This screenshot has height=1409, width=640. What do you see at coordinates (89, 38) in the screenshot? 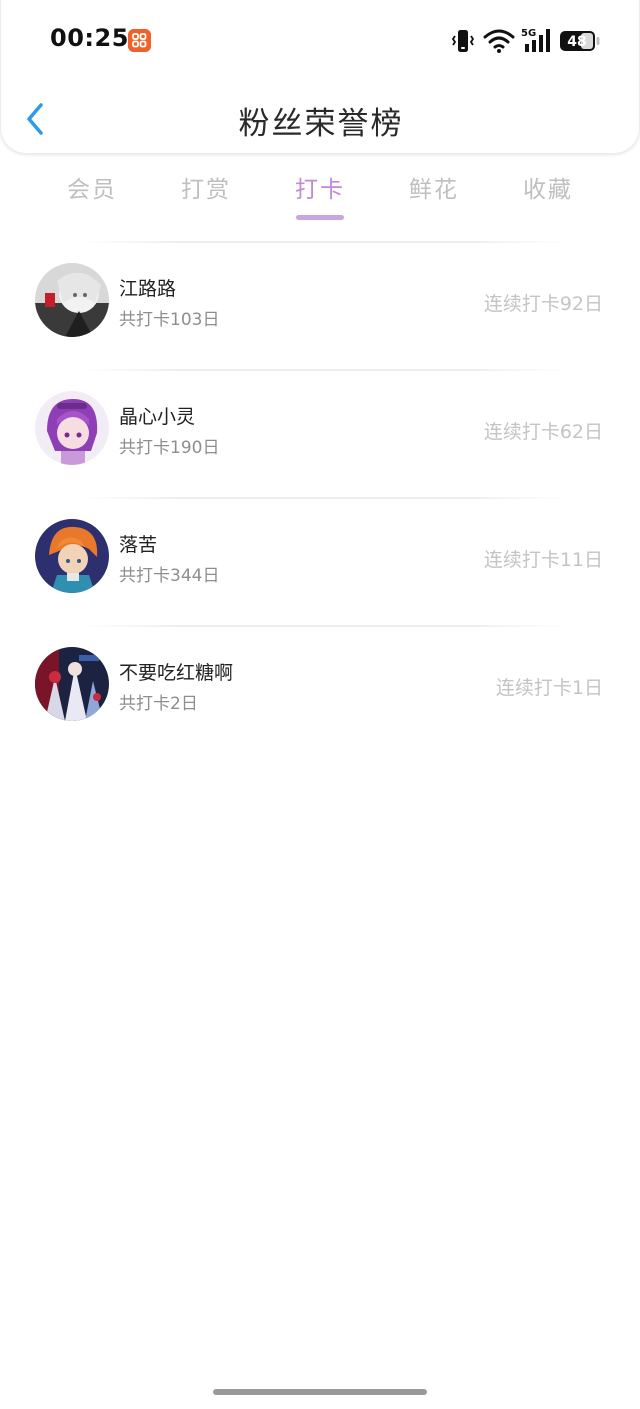
I see `status-time: 00:25` at bounding box center [89, 38].